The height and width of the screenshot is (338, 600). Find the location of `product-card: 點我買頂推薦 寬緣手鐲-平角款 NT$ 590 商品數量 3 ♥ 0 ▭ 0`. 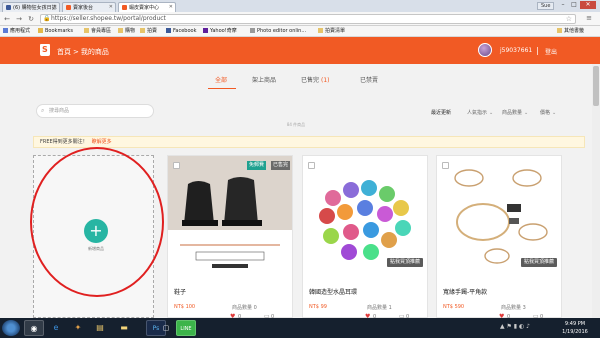

product-card: 點我買頂推薦 寬緣手鐲-平角款 NT$ 590 商品數量 3 ♥ 0 ▭ 0 is located at coordinates (499, 236).